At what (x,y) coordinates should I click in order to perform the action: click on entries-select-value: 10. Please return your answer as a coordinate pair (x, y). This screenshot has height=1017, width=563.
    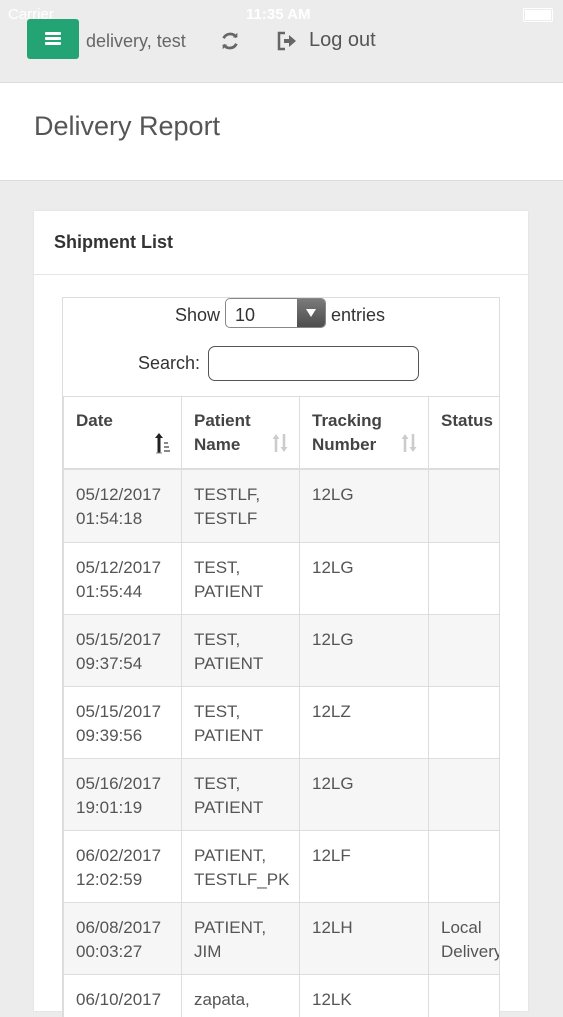
    Looking at the image, I should click on (245, 315).